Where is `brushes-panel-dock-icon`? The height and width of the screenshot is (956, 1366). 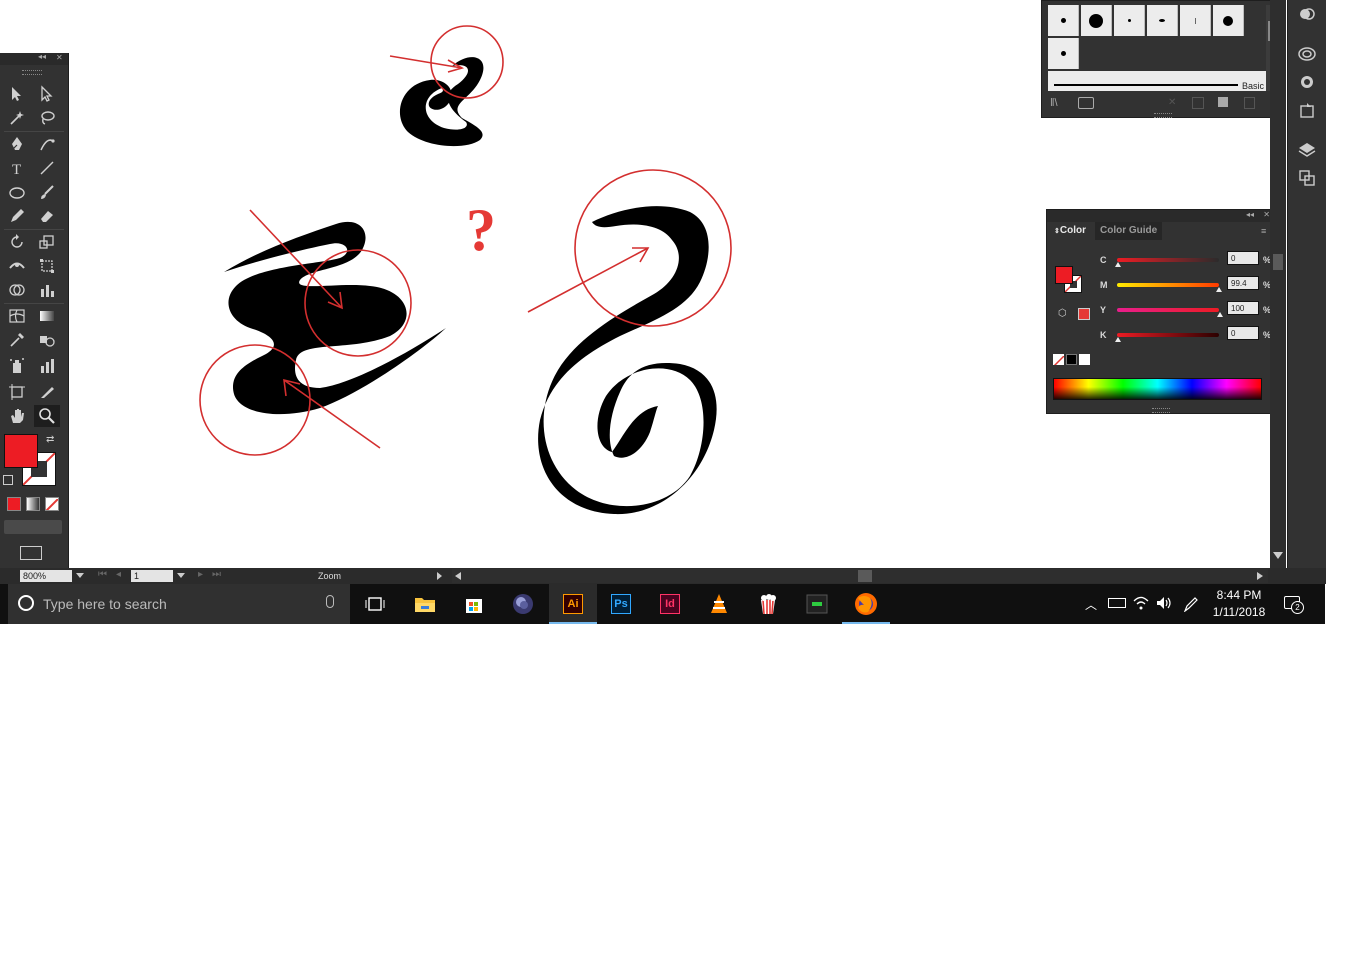 brushes-panel-dock-icon is located at coordinates (1307, 82).